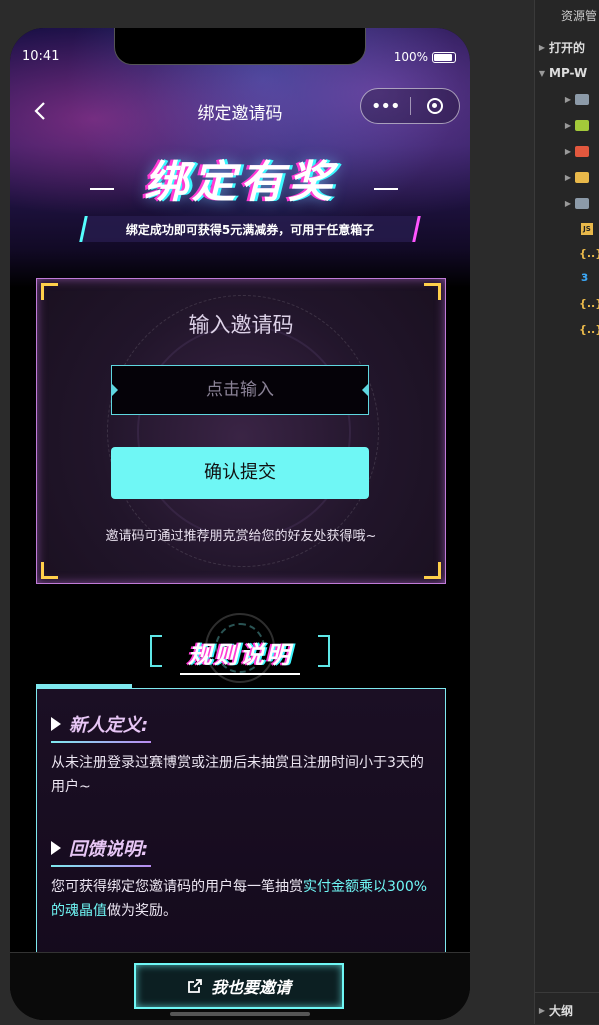 Image resolution: width=599 pixels, height=1025 pixels. I want to click on reward-text-after: 做为奖励。, so click(142, 911).